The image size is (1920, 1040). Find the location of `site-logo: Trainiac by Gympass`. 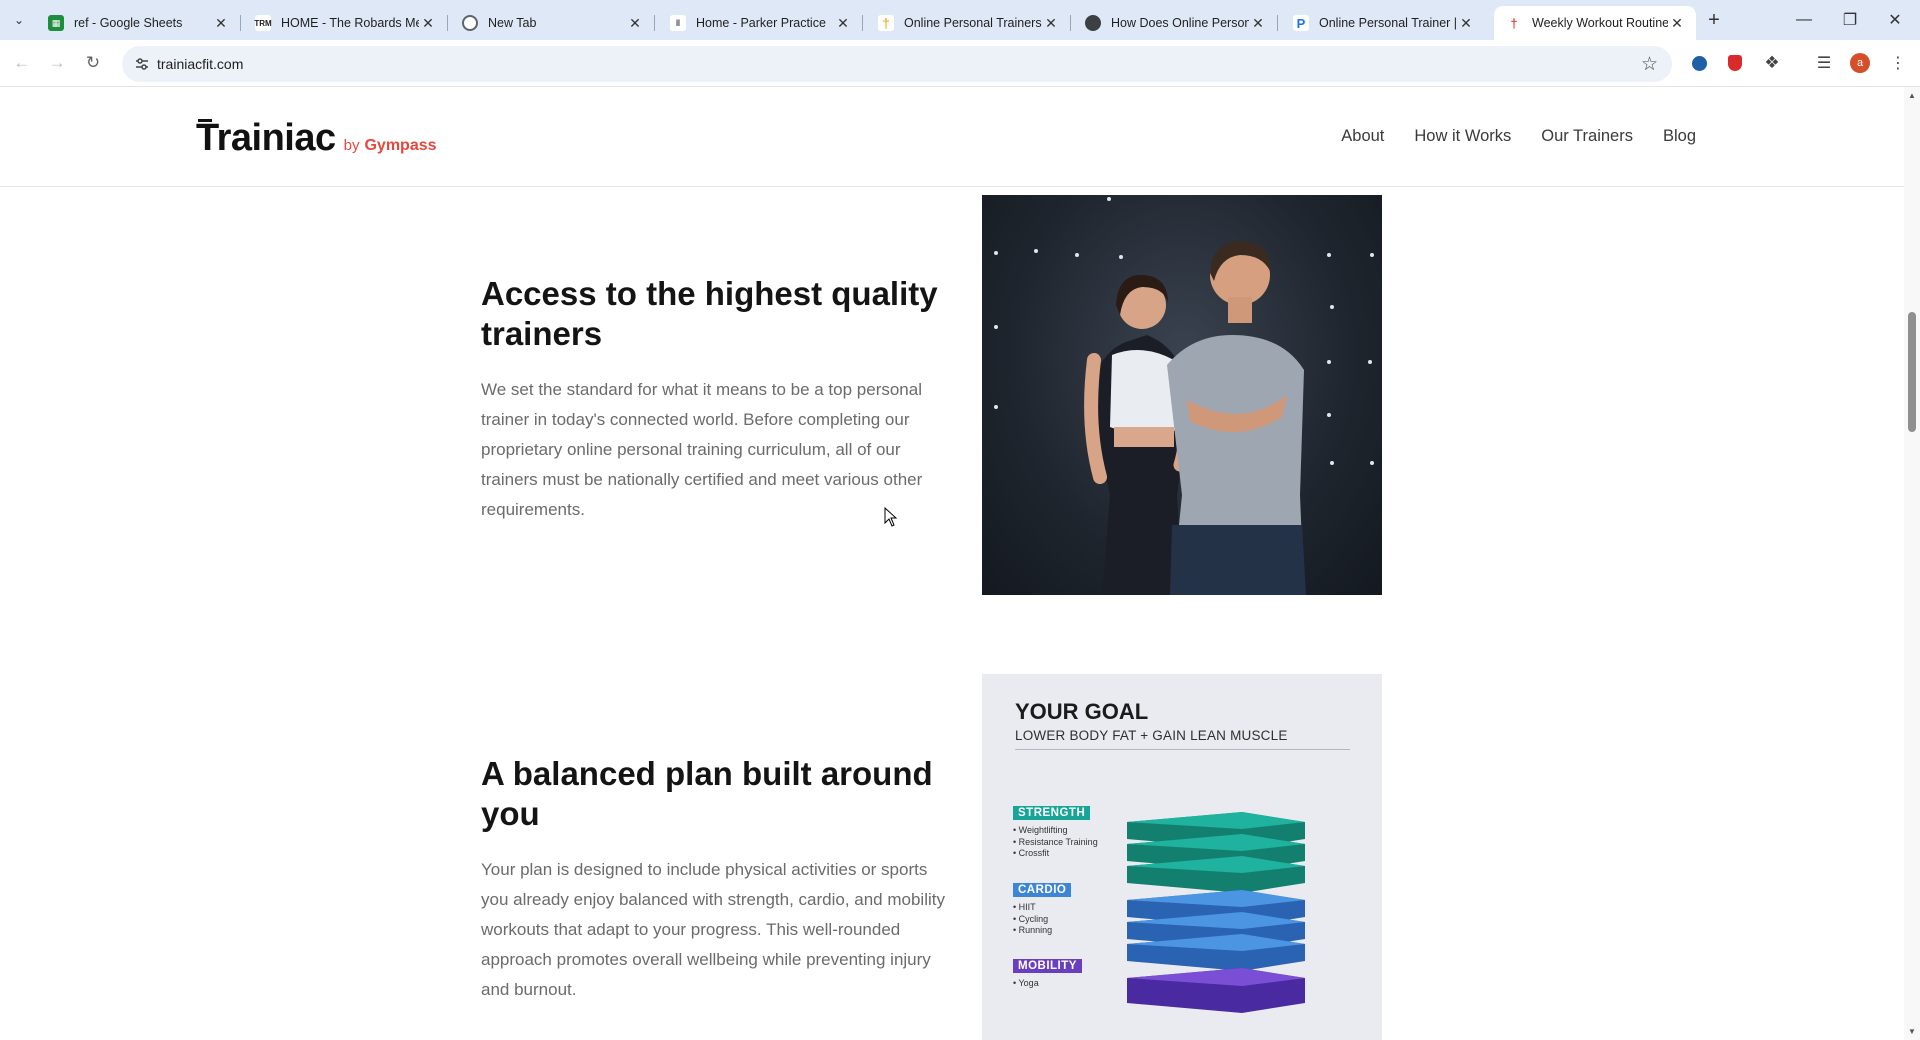

site-logo: Trainiac by Gympass is located at coordinates (316, 138).